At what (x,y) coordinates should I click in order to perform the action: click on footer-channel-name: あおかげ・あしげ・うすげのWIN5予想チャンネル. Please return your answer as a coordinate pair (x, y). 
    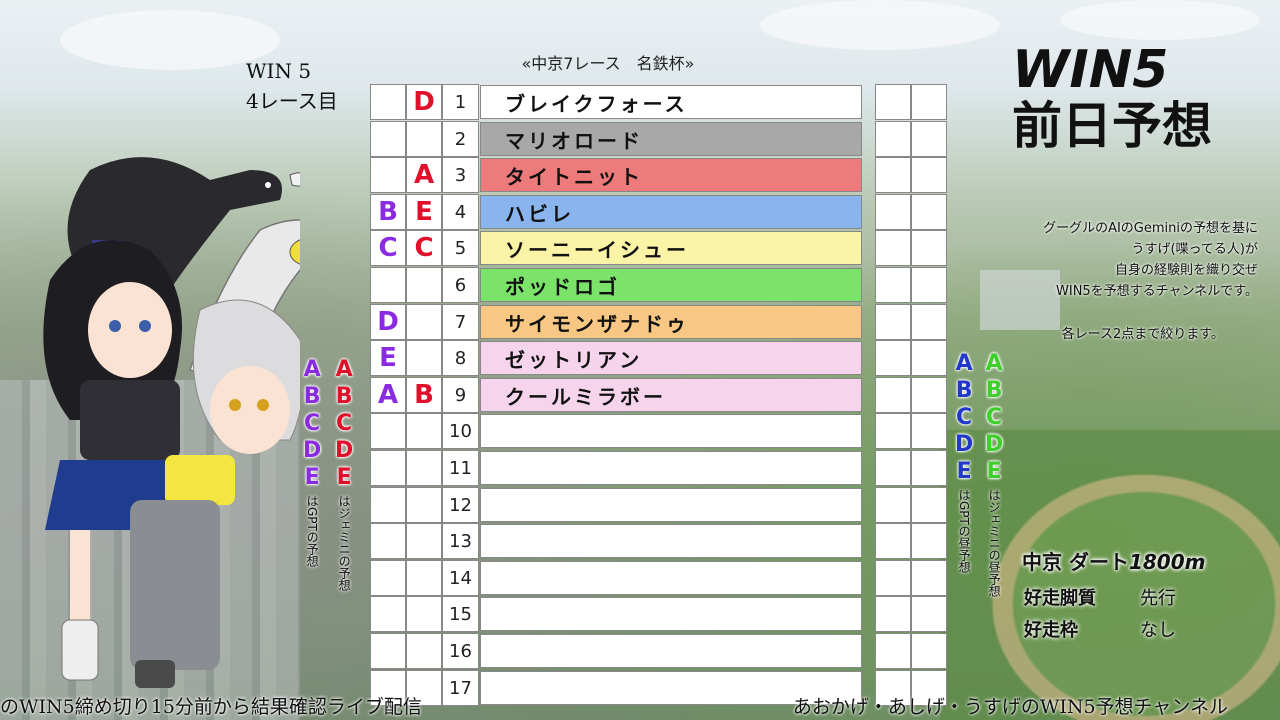
    Looking at the image, I should click on (1010, 707).